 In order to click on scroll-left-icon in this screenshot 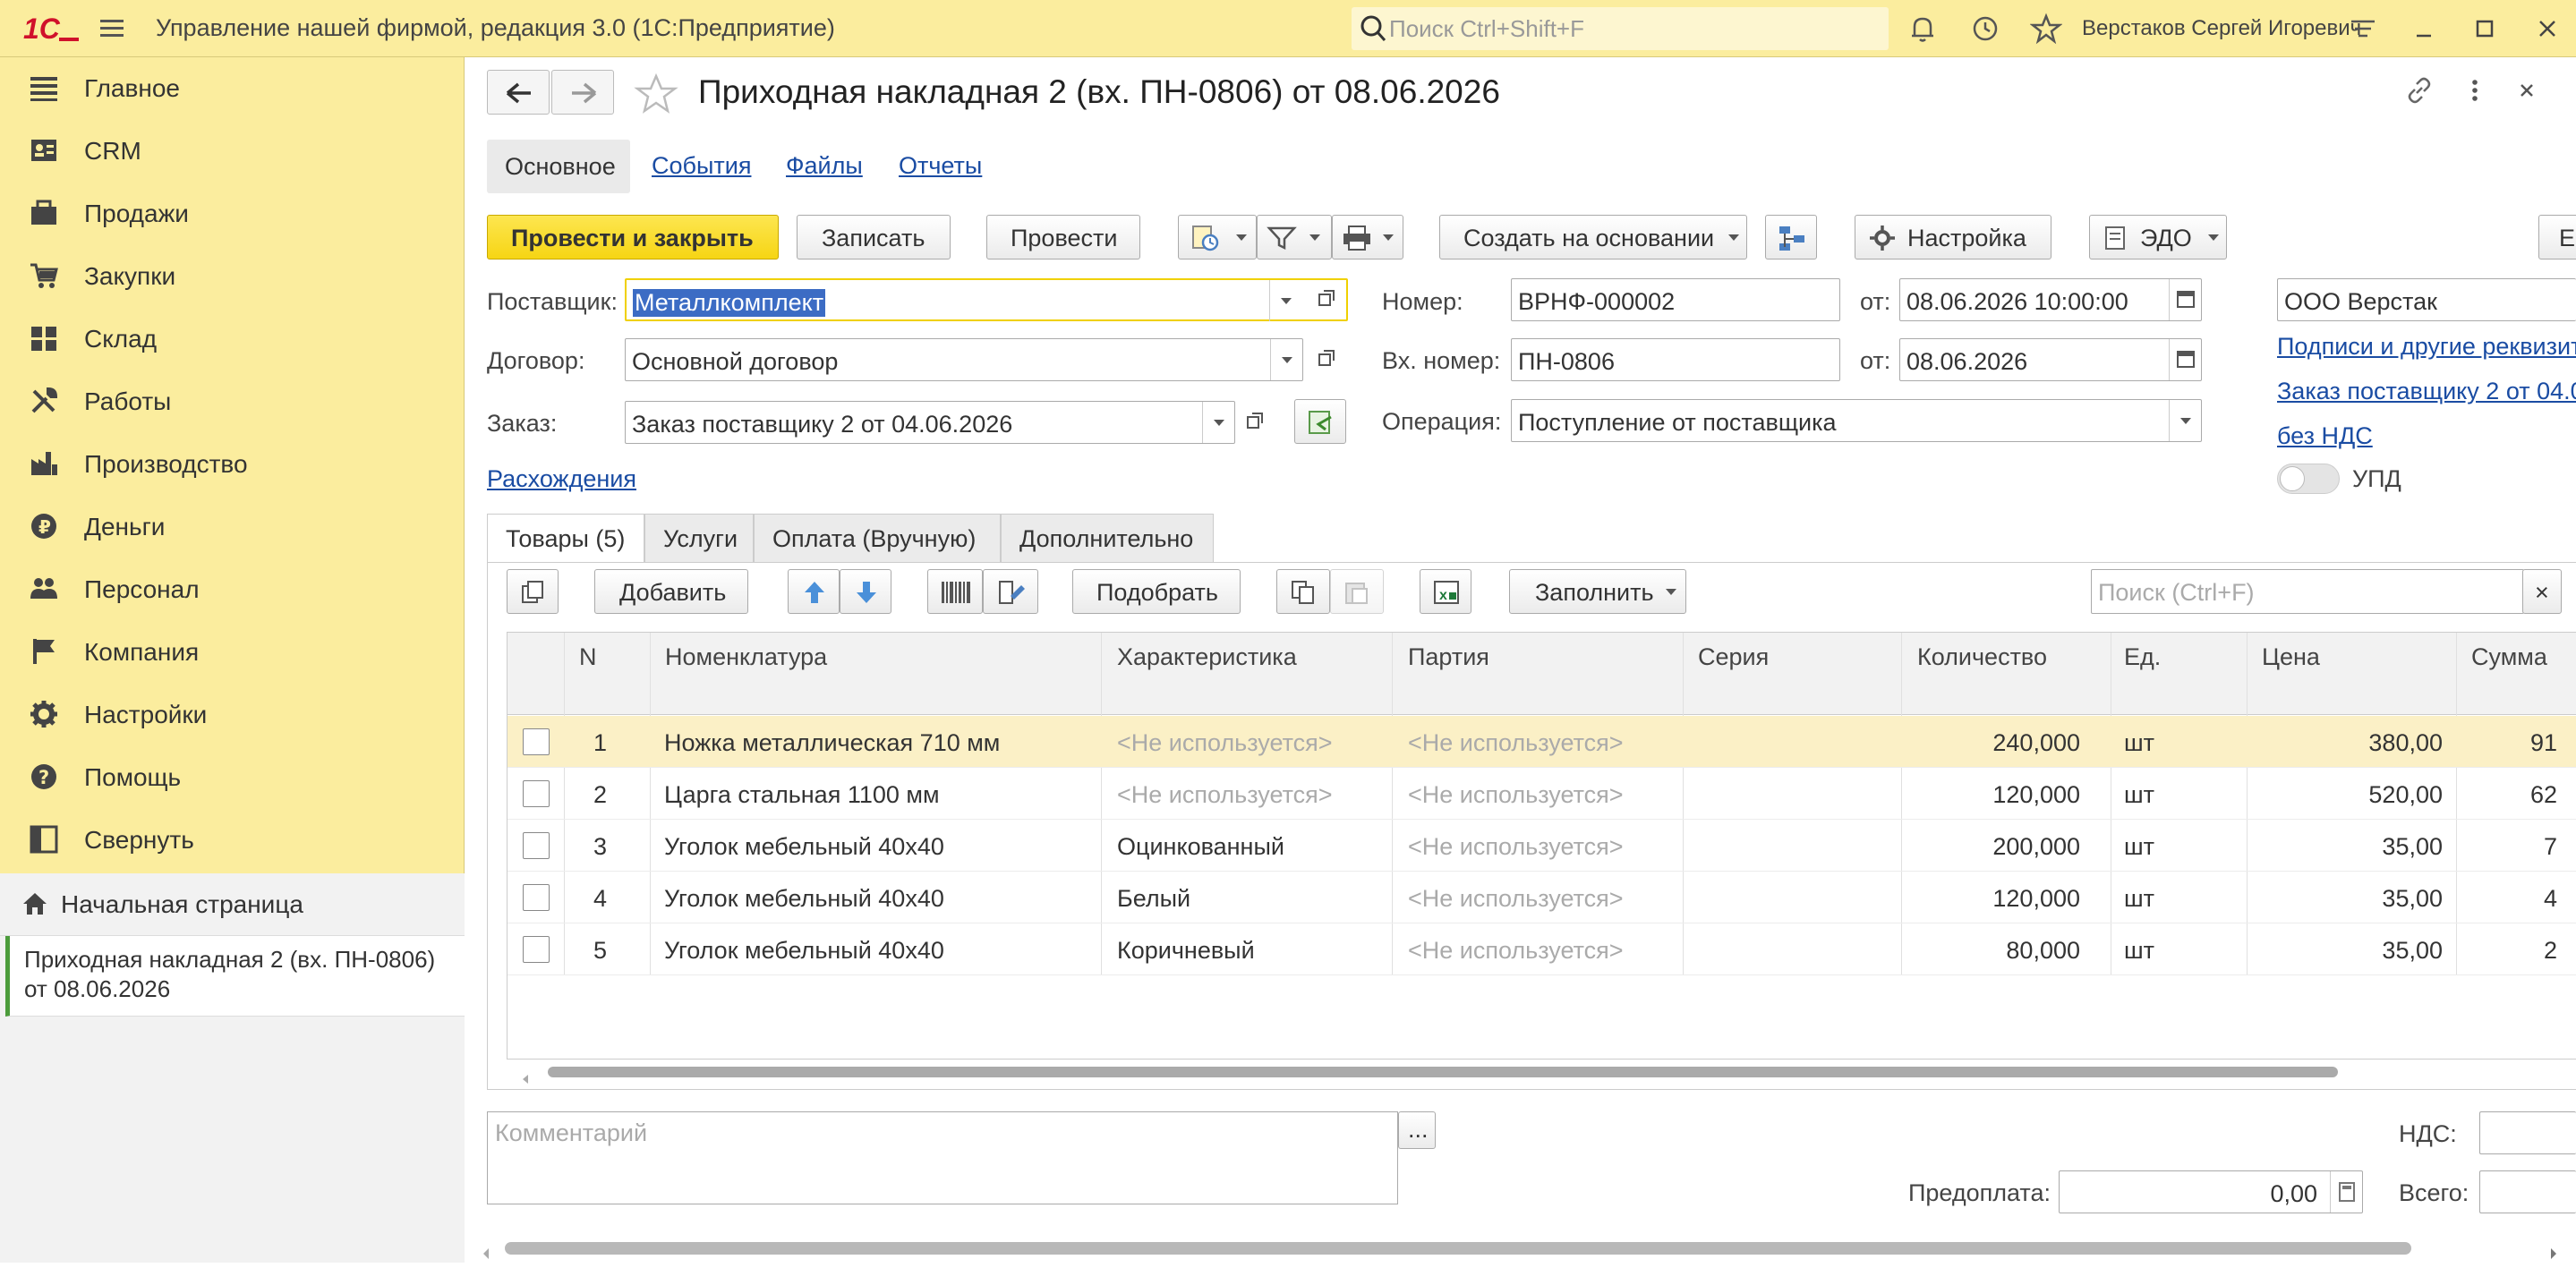, I will do `click(525, 1074)`.